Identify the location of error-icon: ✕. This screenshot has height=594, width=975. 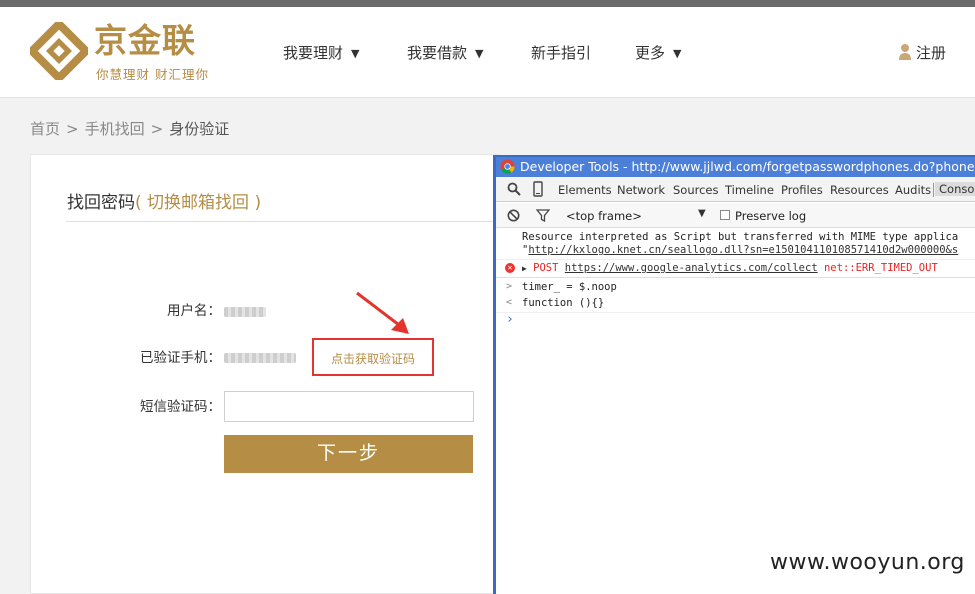
(510, 268).